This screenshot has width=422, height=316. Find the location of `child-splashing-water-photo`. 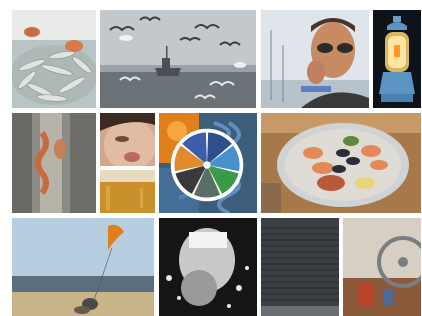

child-splashing-water-photo is located at coordinates (208, 267).